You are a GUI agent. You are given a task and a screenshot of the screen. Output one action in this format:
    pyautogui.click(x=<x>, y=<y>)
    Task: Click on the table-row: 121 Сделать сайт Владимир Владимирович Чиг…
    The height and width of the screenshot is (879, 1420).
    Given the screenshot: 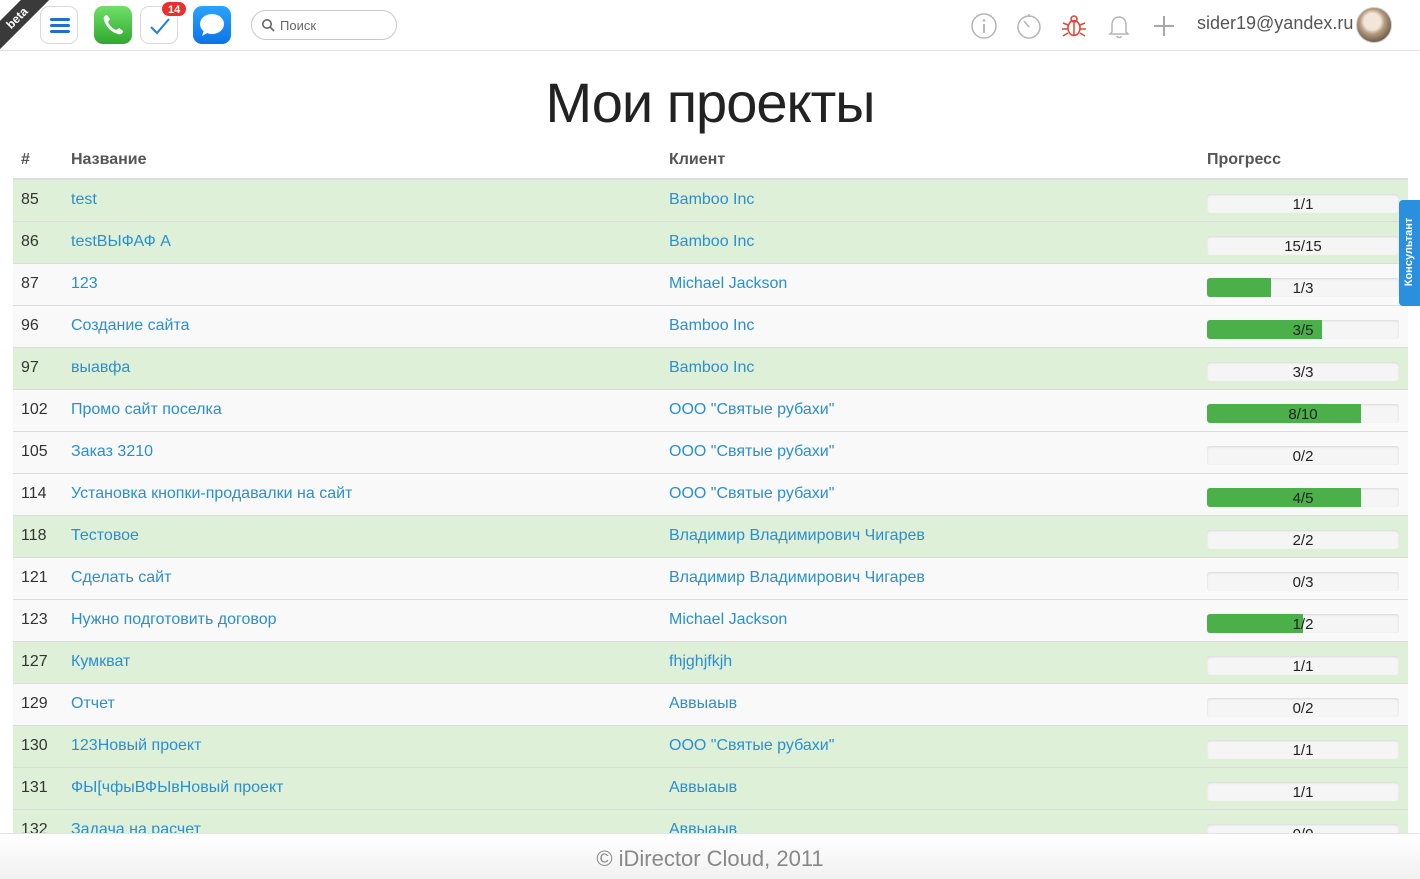 What is the action you would take?
    pyautogui.click(x=710, y=579)
    